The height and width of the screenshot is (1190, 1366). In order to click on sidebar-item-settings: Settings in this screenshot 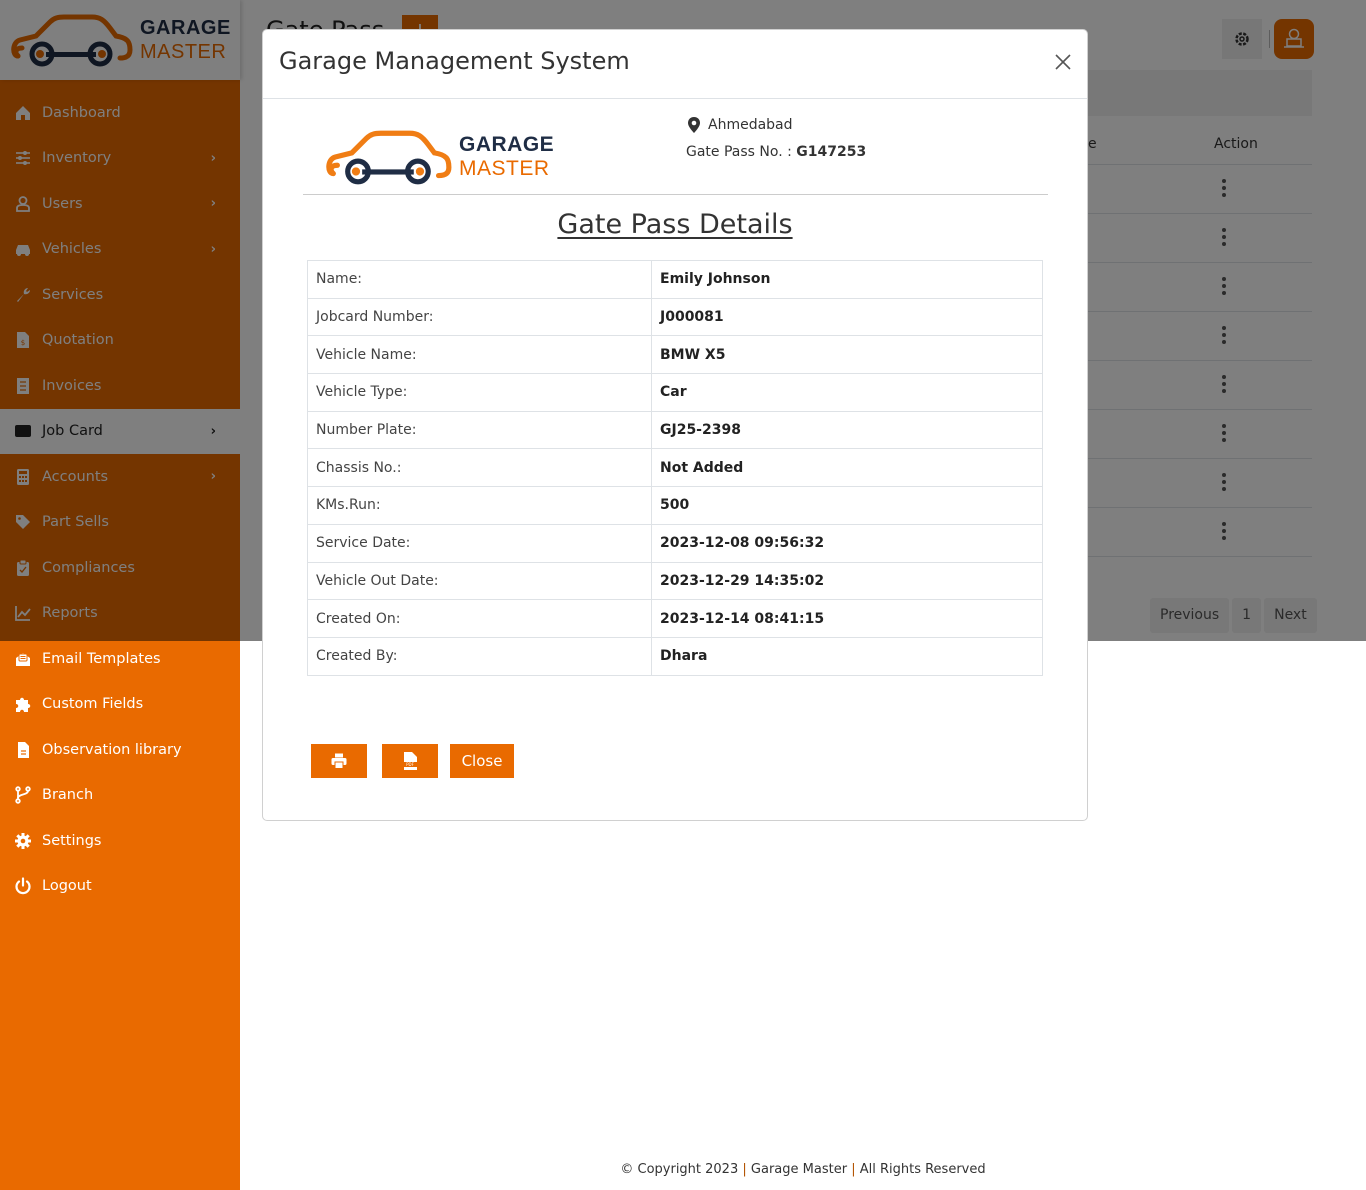, I will do `click(120, 841)`.